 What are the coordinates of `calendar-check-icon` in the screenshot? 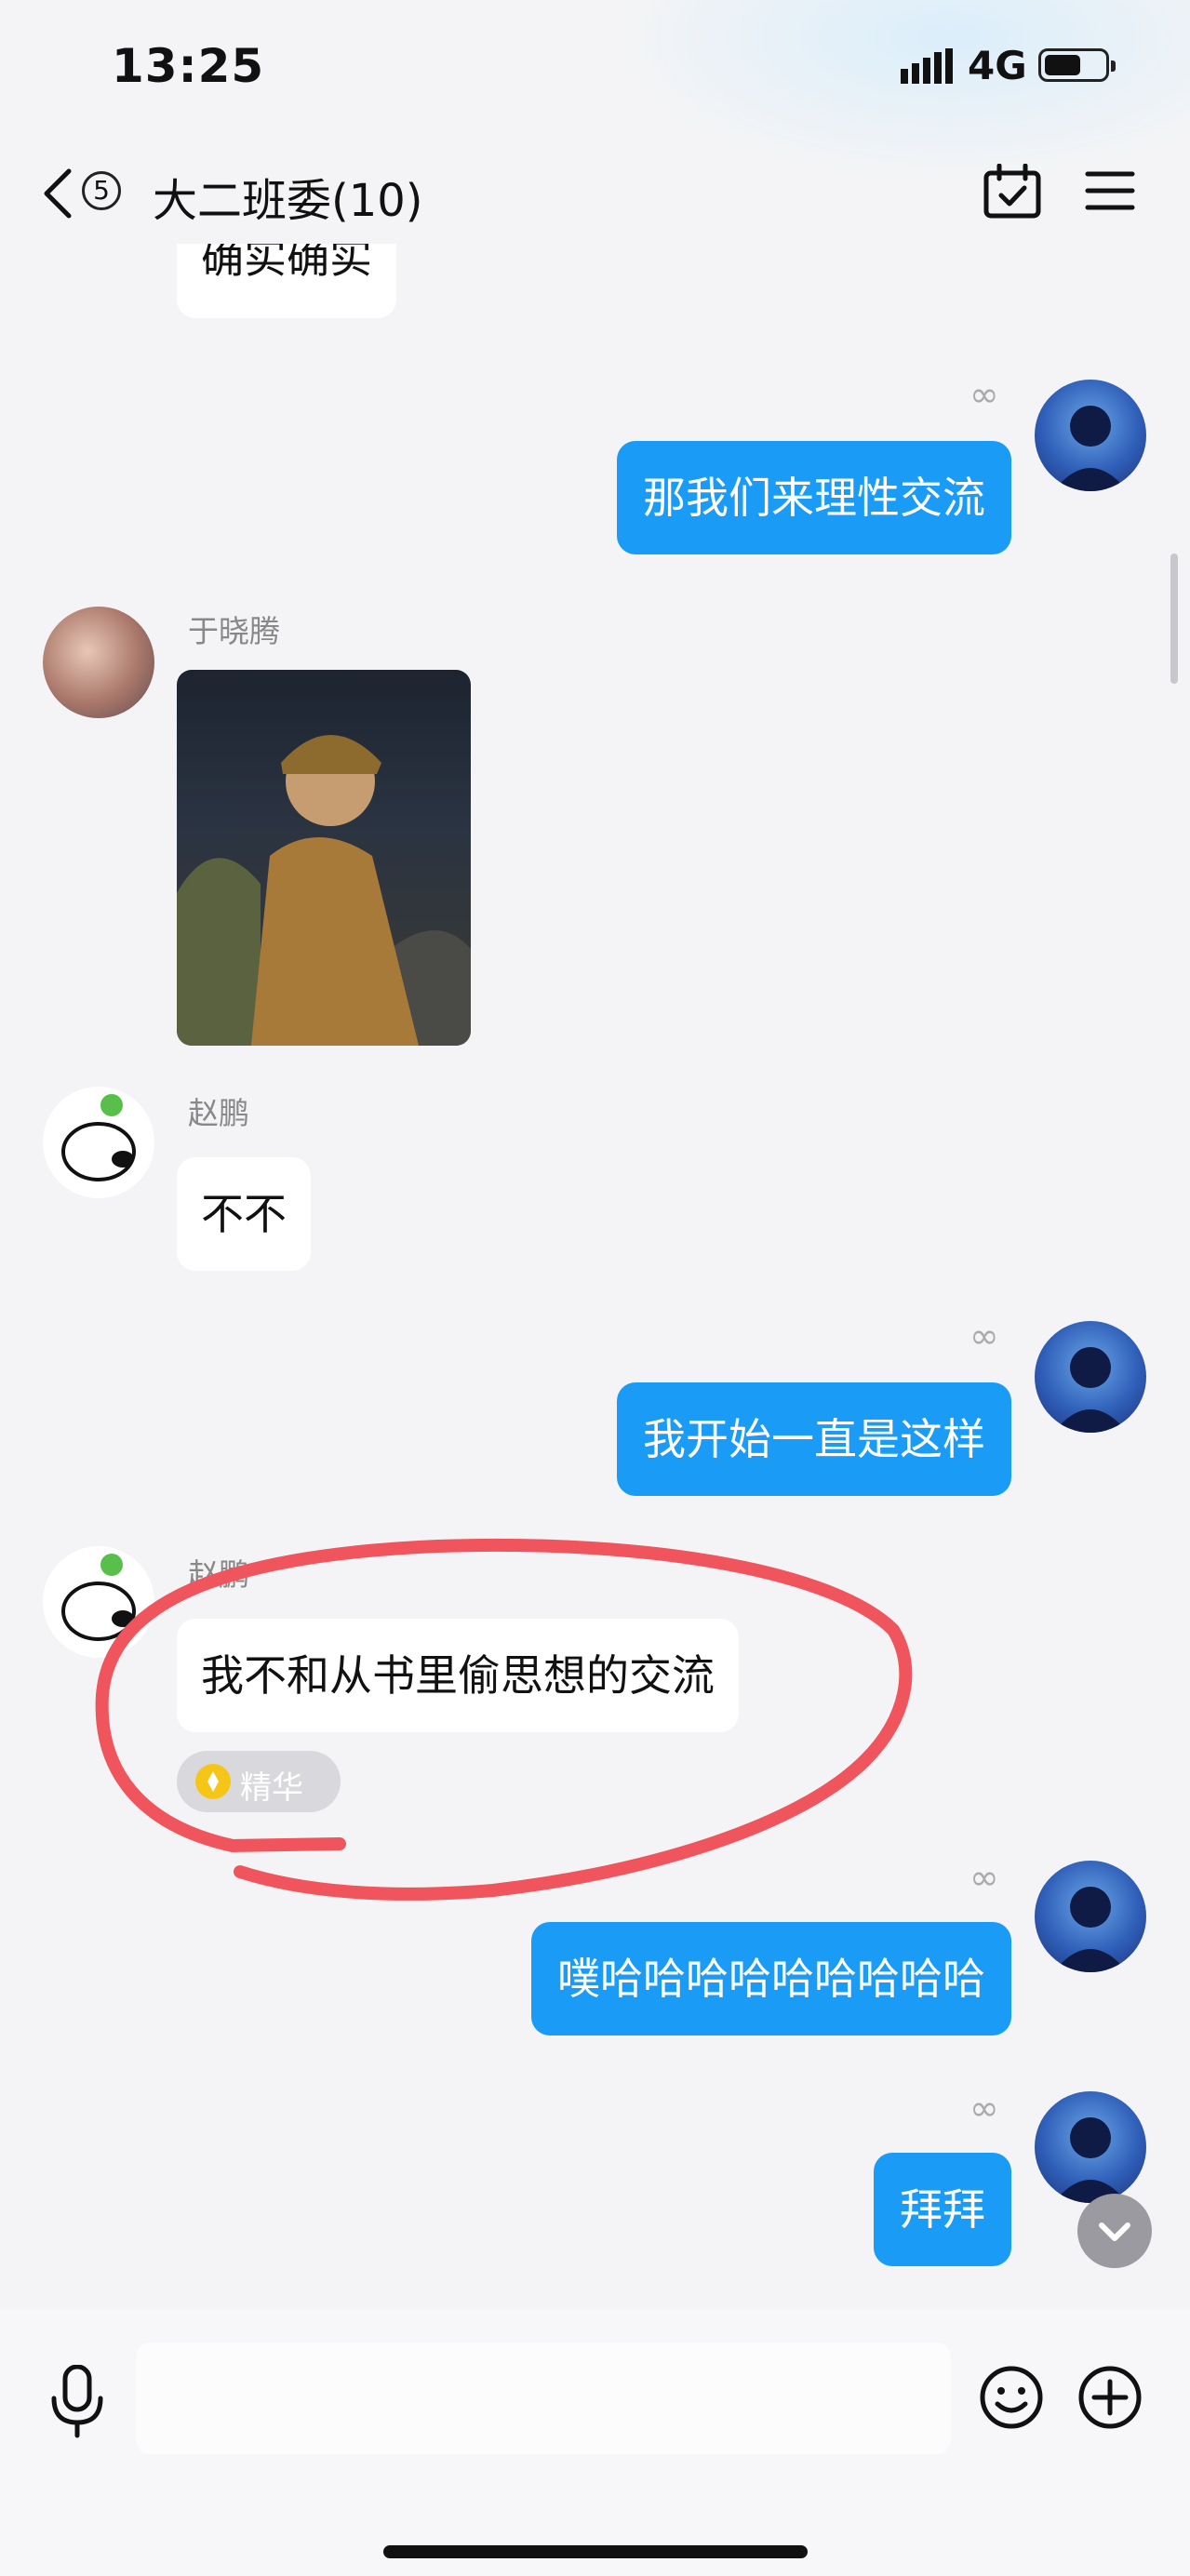 It's located at (1012, 192).